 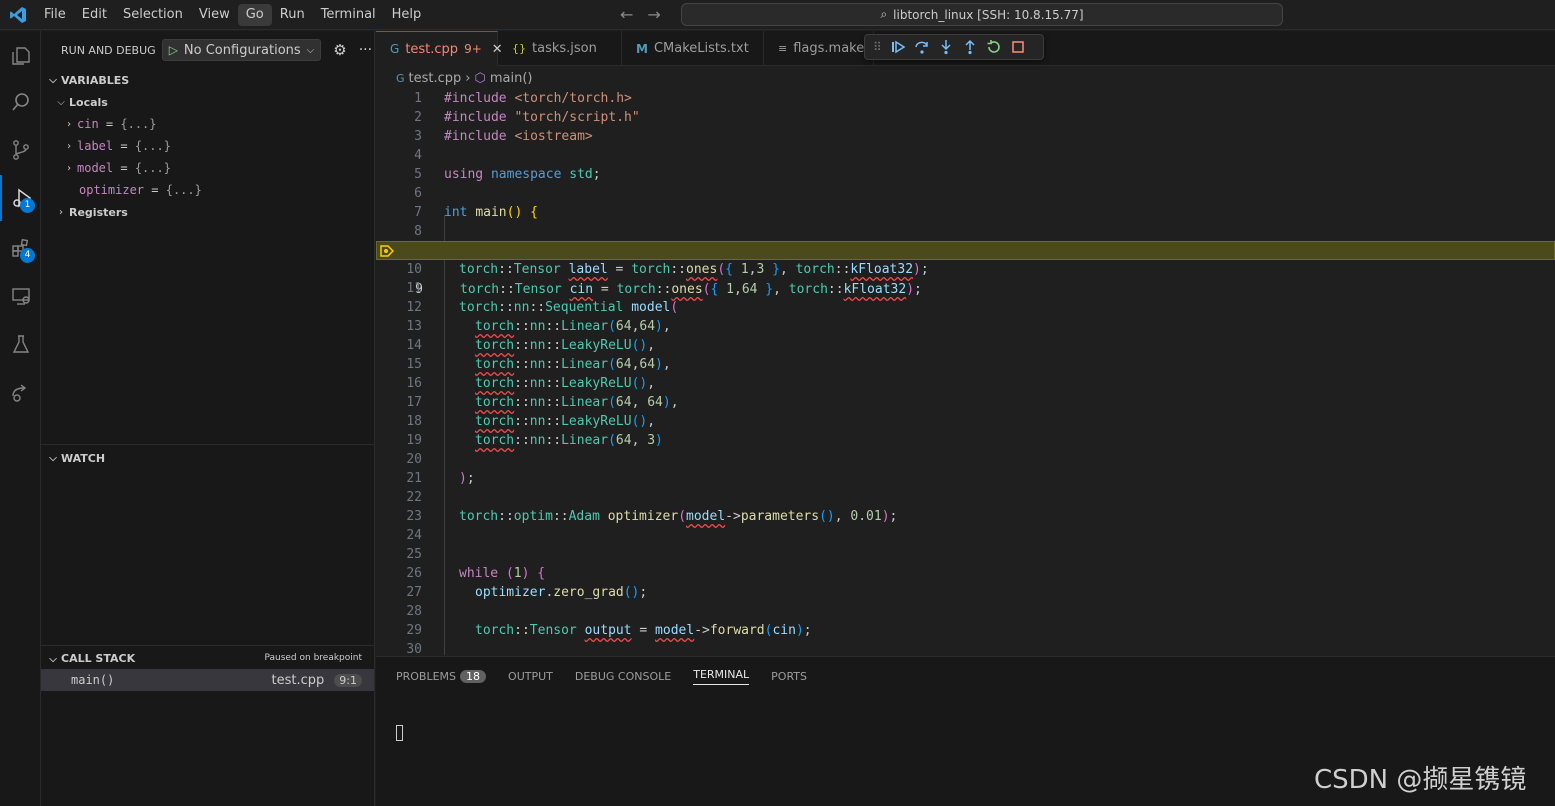 I want to click on registers-scope: › Registers, so click(x=207, y=212).